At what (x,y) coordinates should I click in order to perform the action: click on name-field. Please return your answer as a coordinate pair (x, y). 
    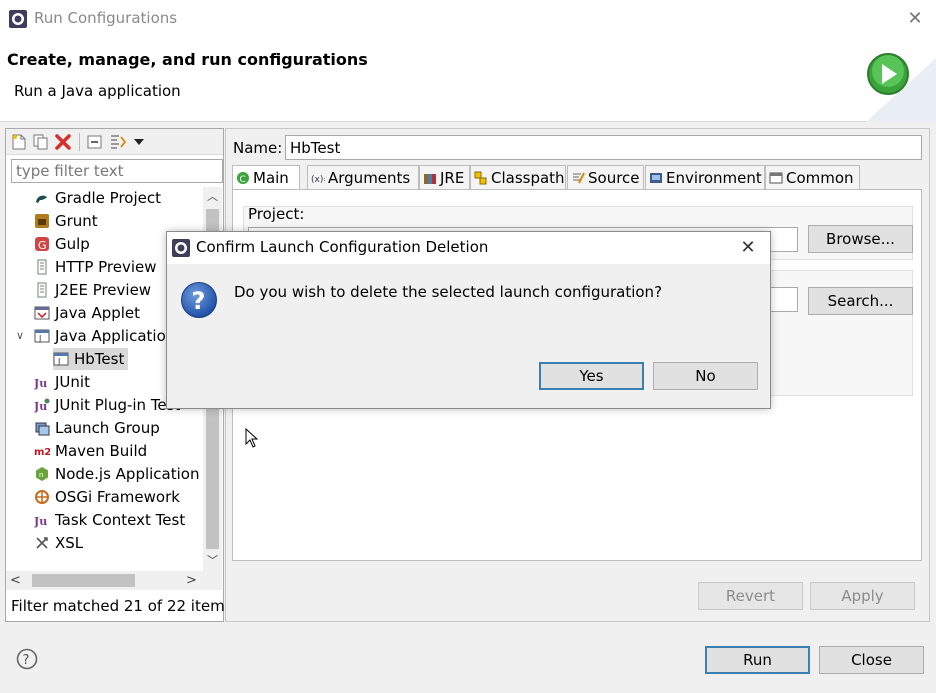
    Looking at the image, I should click on (603, 147).